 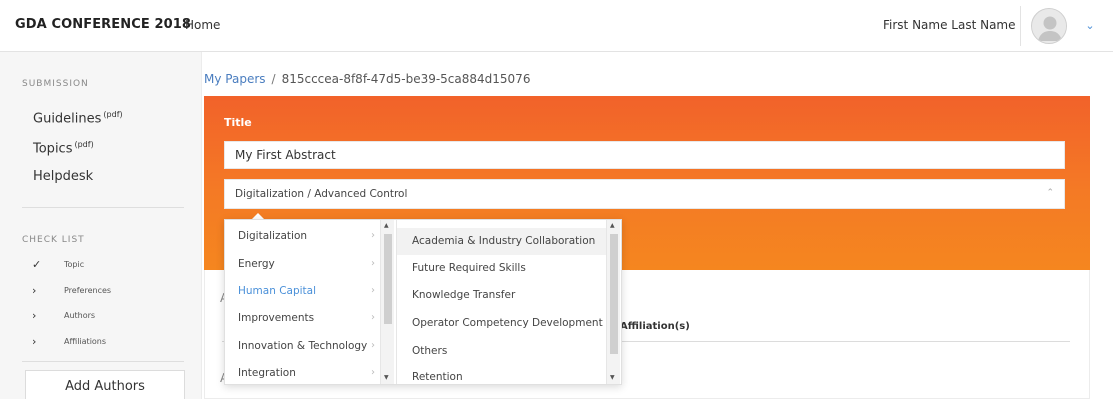 I want to click on sidebar-link-label: Topics, so click(x=53, y=149).